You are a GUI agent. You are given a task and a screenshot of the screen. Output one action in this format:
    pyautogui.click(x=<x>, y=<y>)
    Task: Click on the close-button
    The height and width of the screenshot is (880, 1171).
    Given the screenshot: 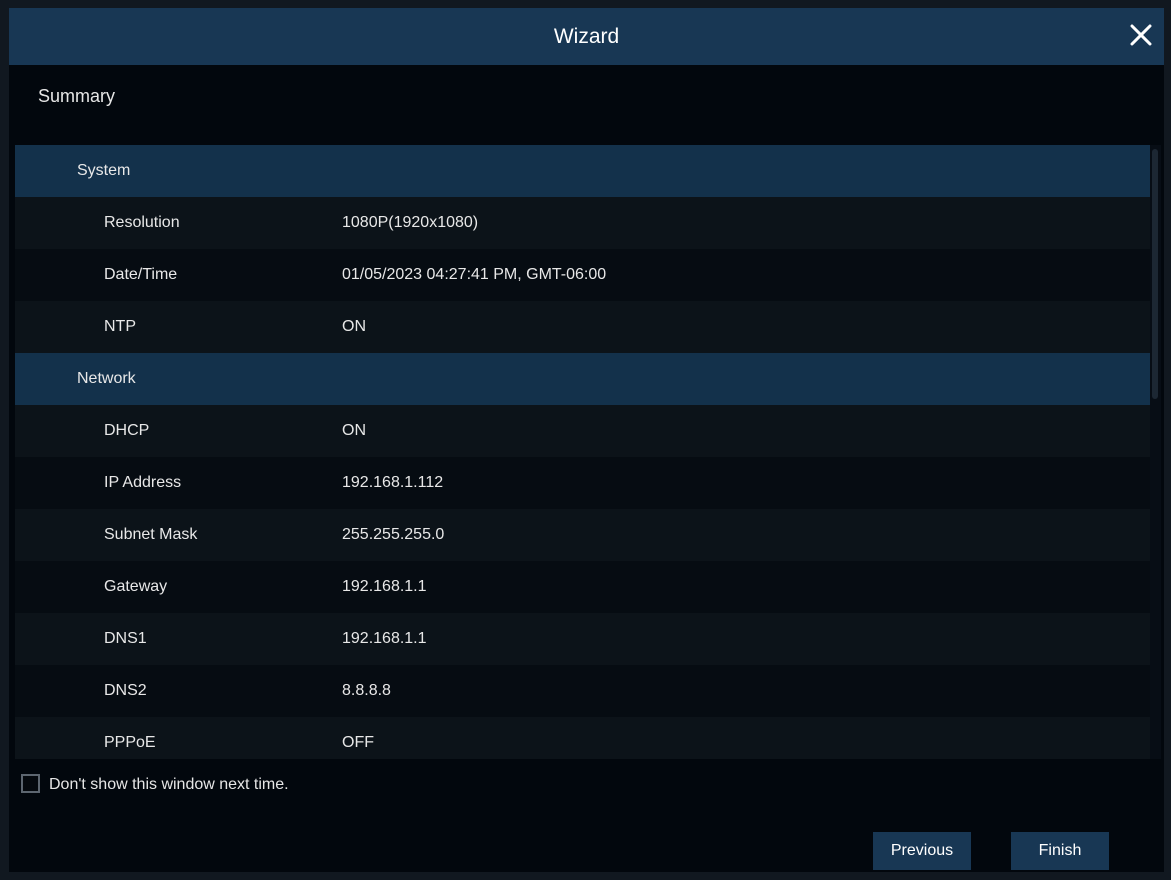 What is the action you would take?
    pyautogui.click(x=1141, y=35)
    